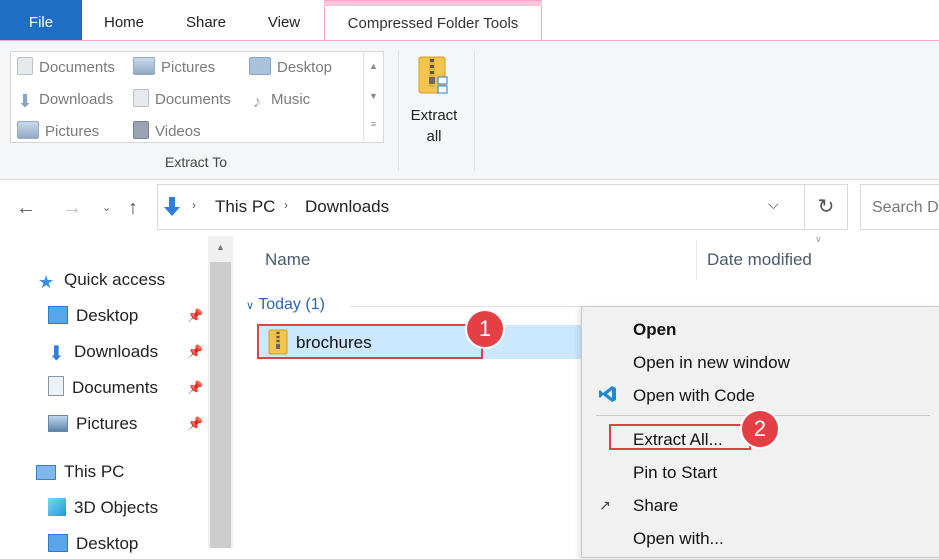  Describe the element at coordinates (220, 247) in the screenshot. I see `scroll-up-icon: ▲` at that location.